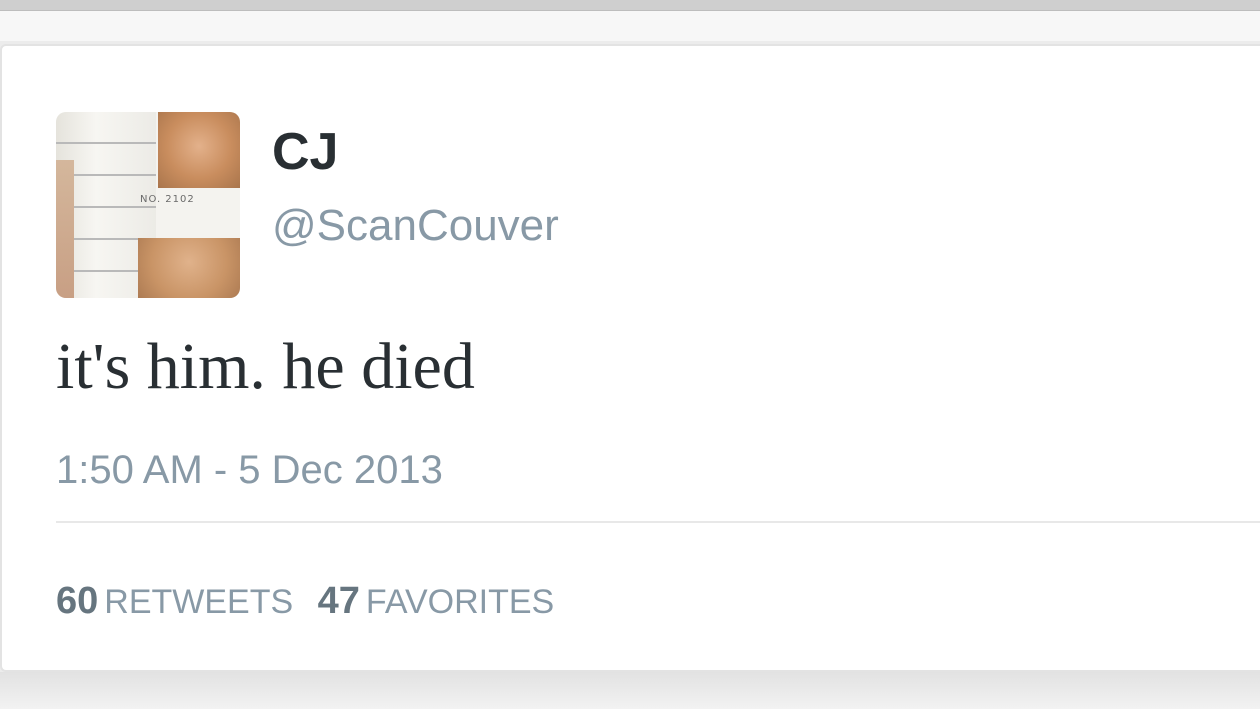 This screenshot has width=1260, height=709. Describe the element at coordinates (338, 601) in the screenshot. I see `favorites-count: 47` at that location.